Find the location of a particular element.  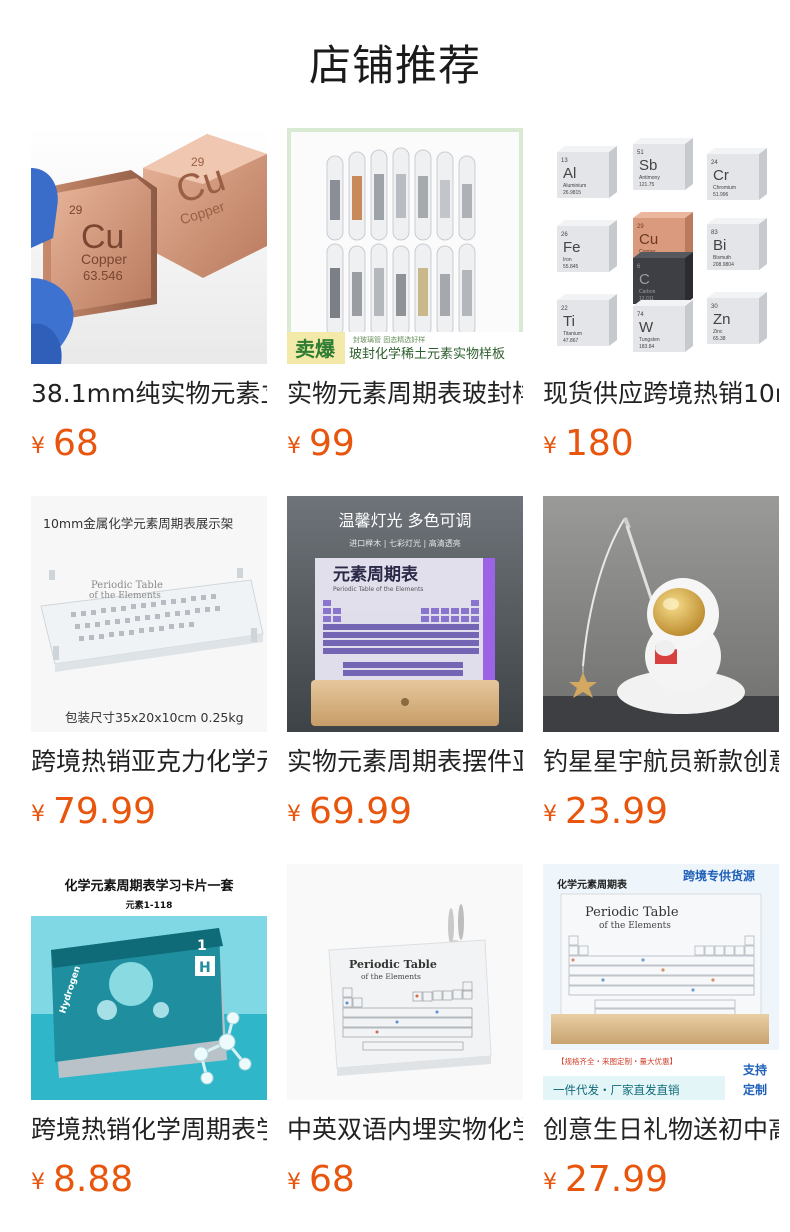

element-cube-w: 74WTungsten183.84 is located at coordinates (663, 326).